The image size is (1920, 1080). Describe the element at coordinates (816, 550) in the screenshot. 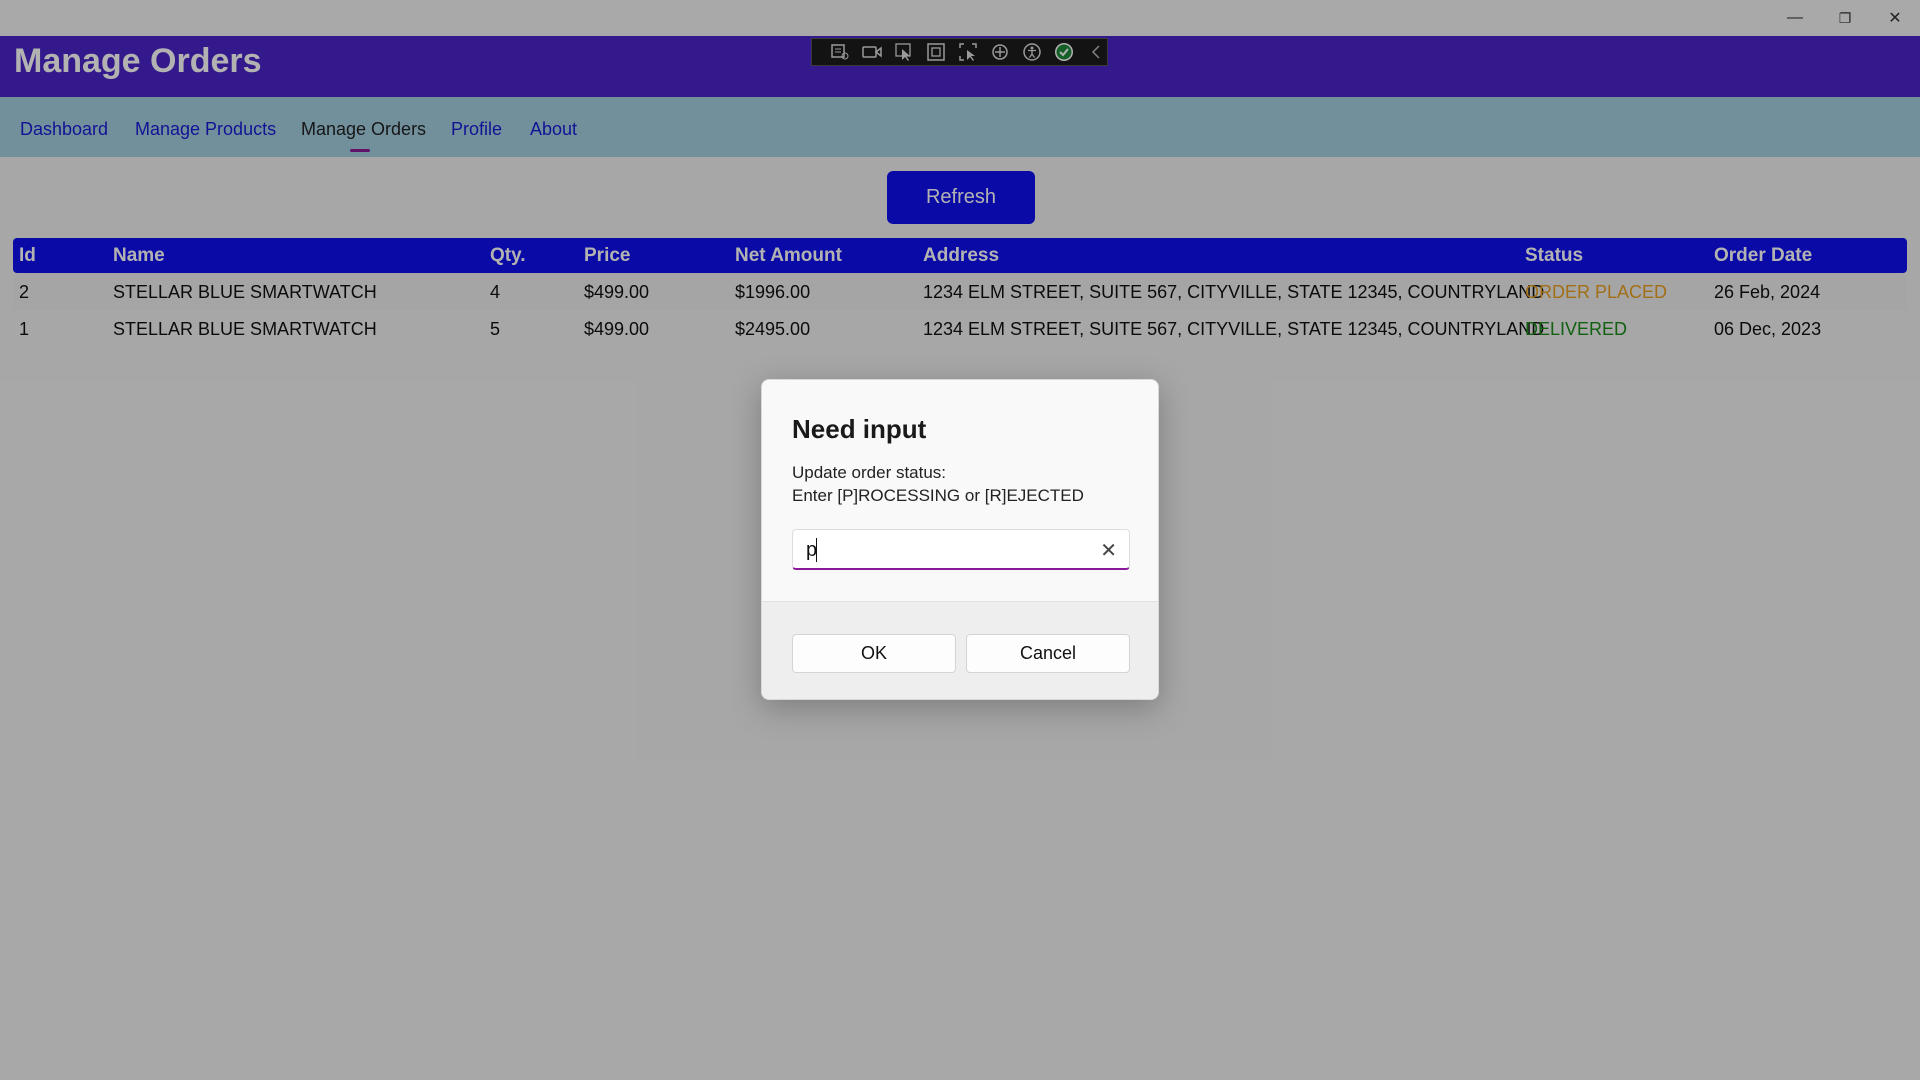

I see `text-caret` at that location.